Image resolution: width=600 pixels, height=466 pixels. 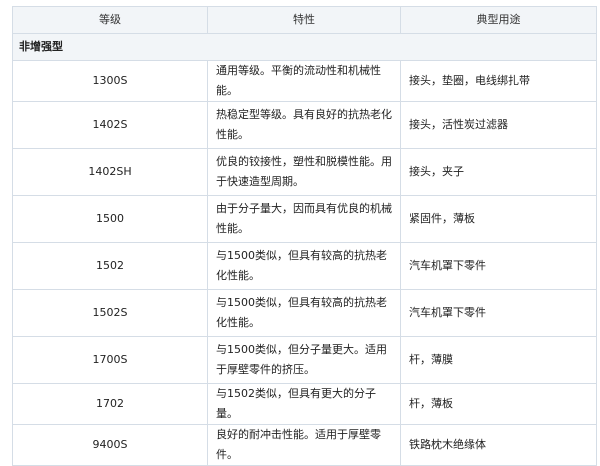 I want to click on cell-grade: 1402S, so click(x=110, y=125).